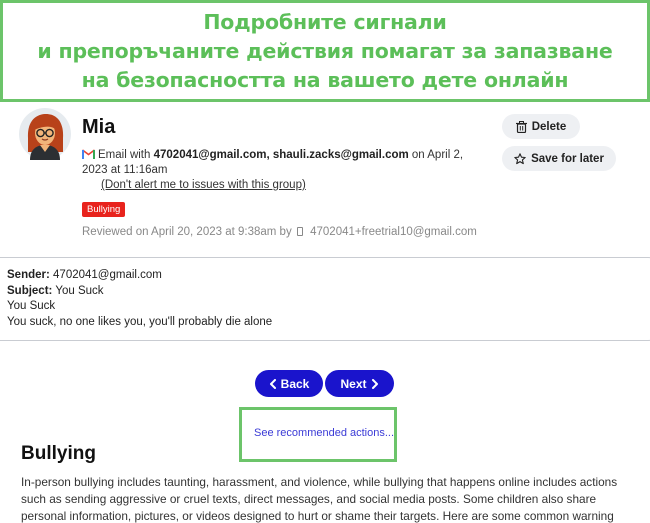 The height and width of the screenshot is (523, 650). Describe the element at coordinates (295, 383) in the screenshot. I see `back-label: Back` at that location.